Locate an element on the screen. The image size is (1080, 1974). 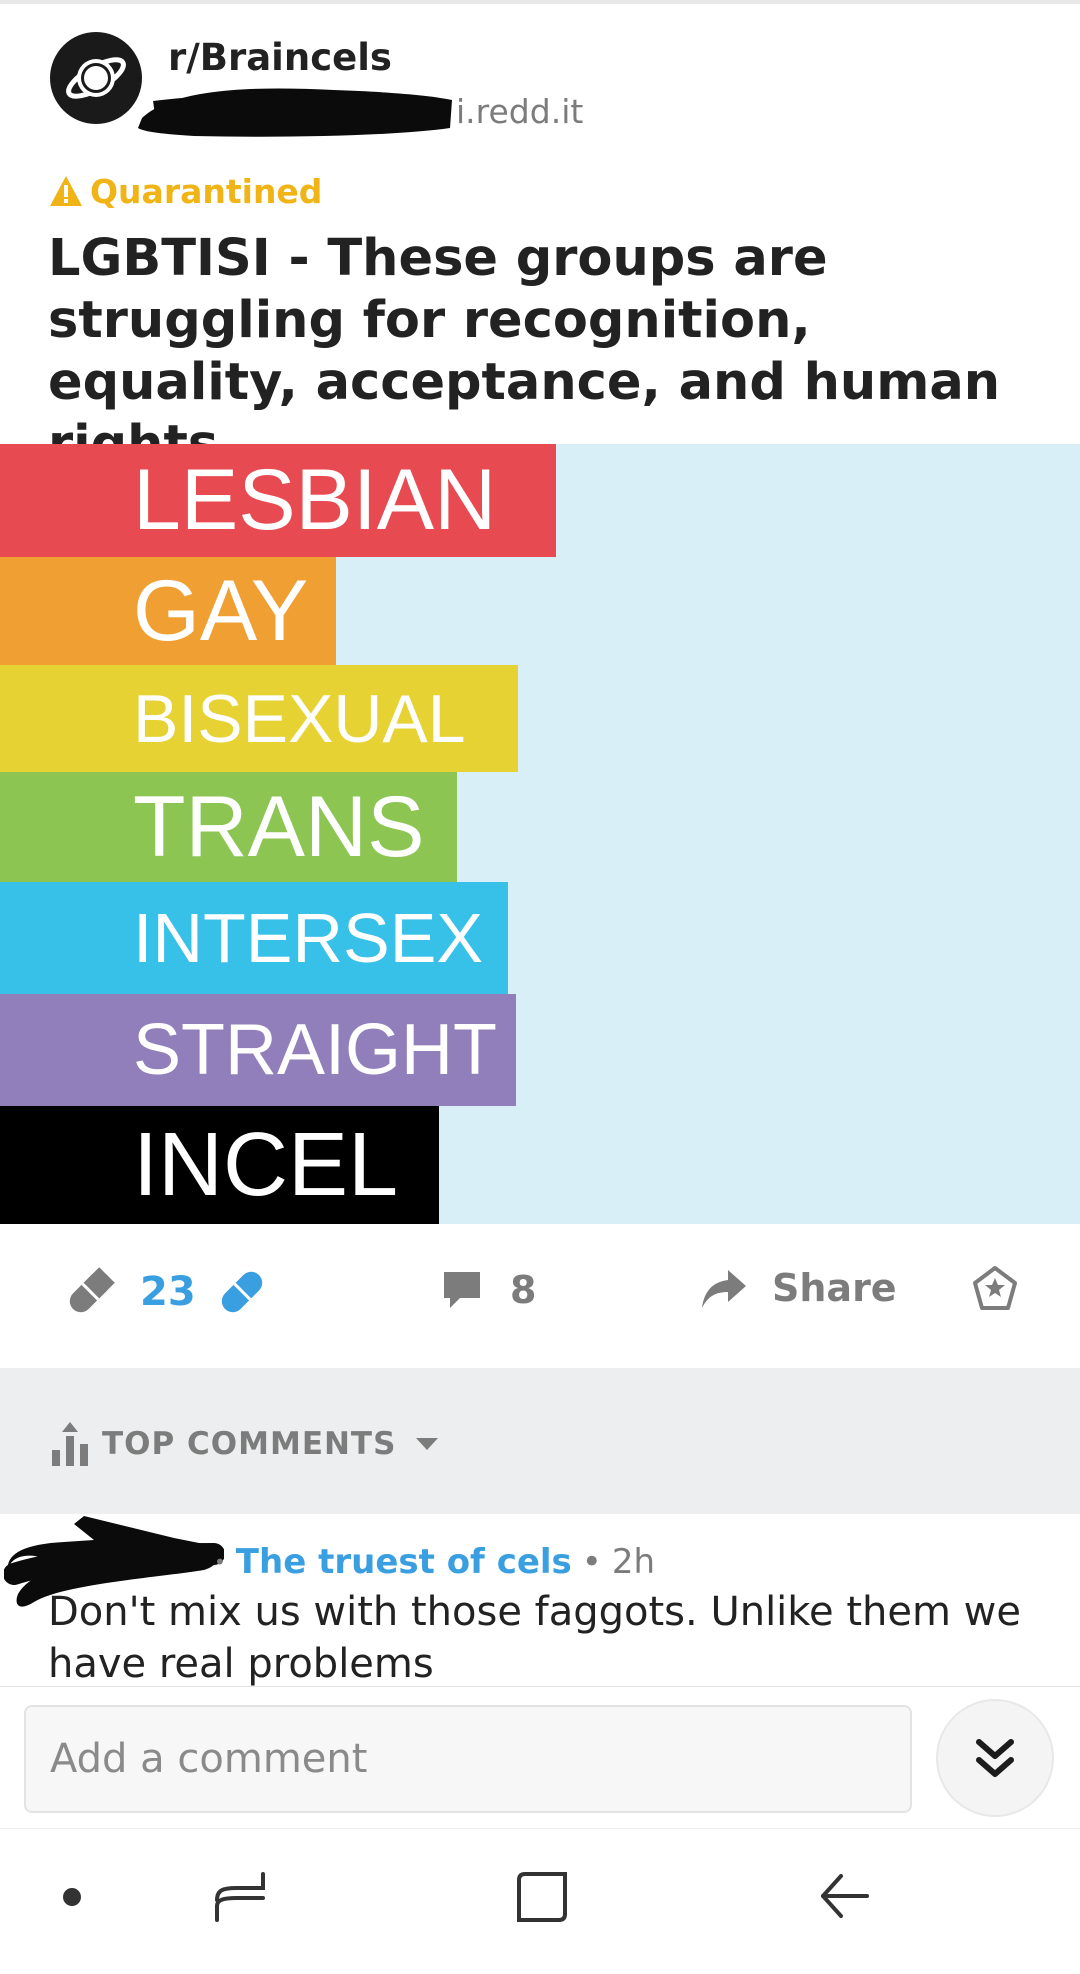
band-intersex: INTERSEX is located at coordinates (254, 938).